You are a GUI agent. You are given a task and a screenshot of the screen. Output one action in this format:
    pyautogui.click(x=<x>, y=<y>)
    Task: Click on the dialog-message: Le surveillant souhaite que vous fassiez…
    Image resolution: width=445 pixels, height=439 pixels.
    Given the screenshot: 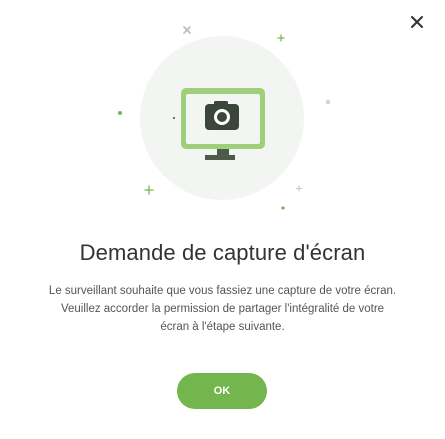 What is the action you would take?
    pyautogui.click(x=222, y=309)
    